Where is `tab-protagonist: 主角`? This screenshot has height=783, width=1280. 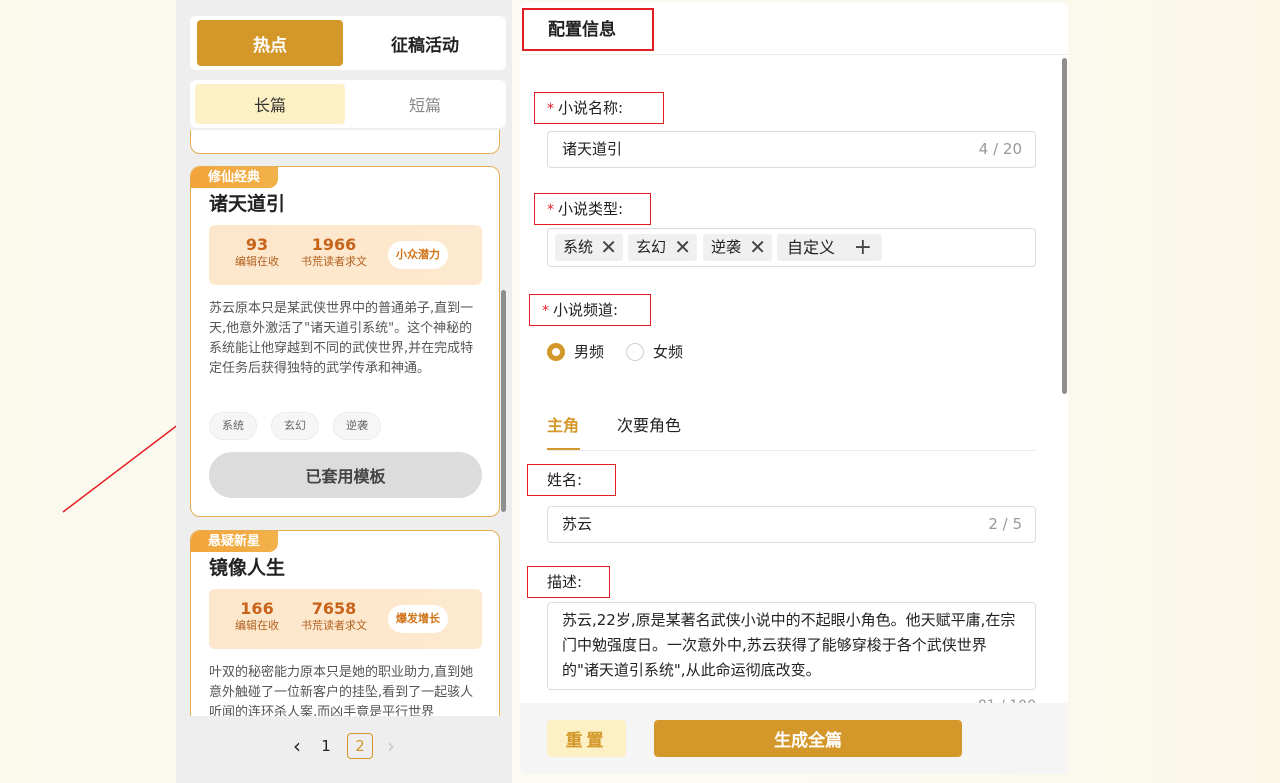 tab-protagonist: 主角 is located at coordinates (563, 424).